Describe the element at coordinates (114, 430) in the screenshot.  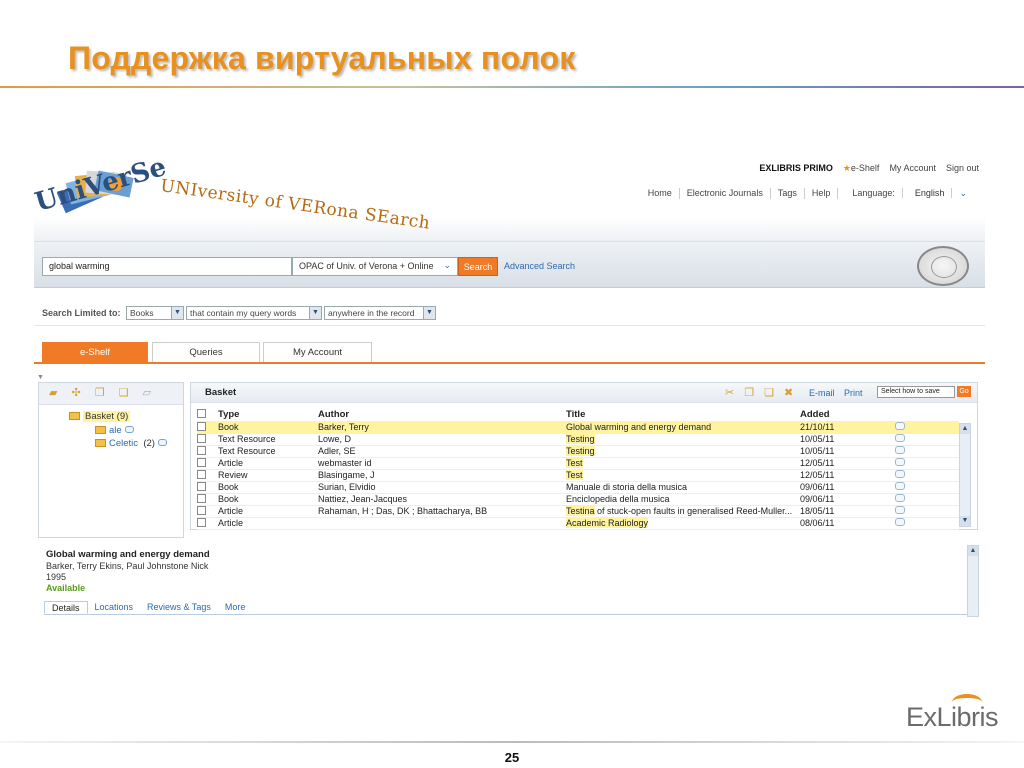
I see `folder-ale: ale` at that location.